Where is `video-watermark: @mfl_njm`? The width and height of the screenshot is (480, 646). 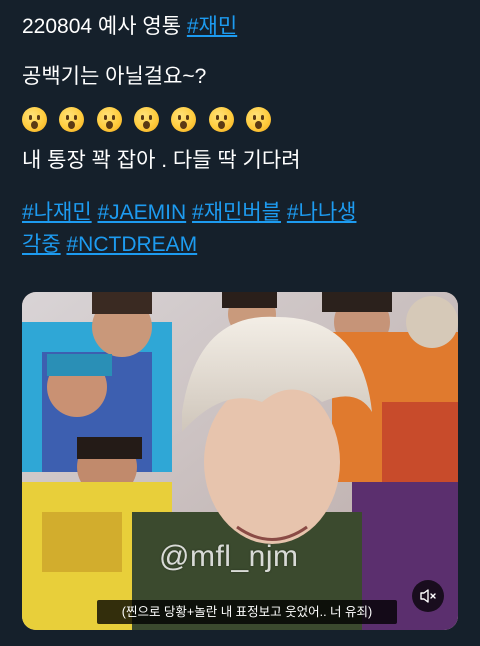 video-watermark: @mfl_njm is located at coordinates (229, 556).